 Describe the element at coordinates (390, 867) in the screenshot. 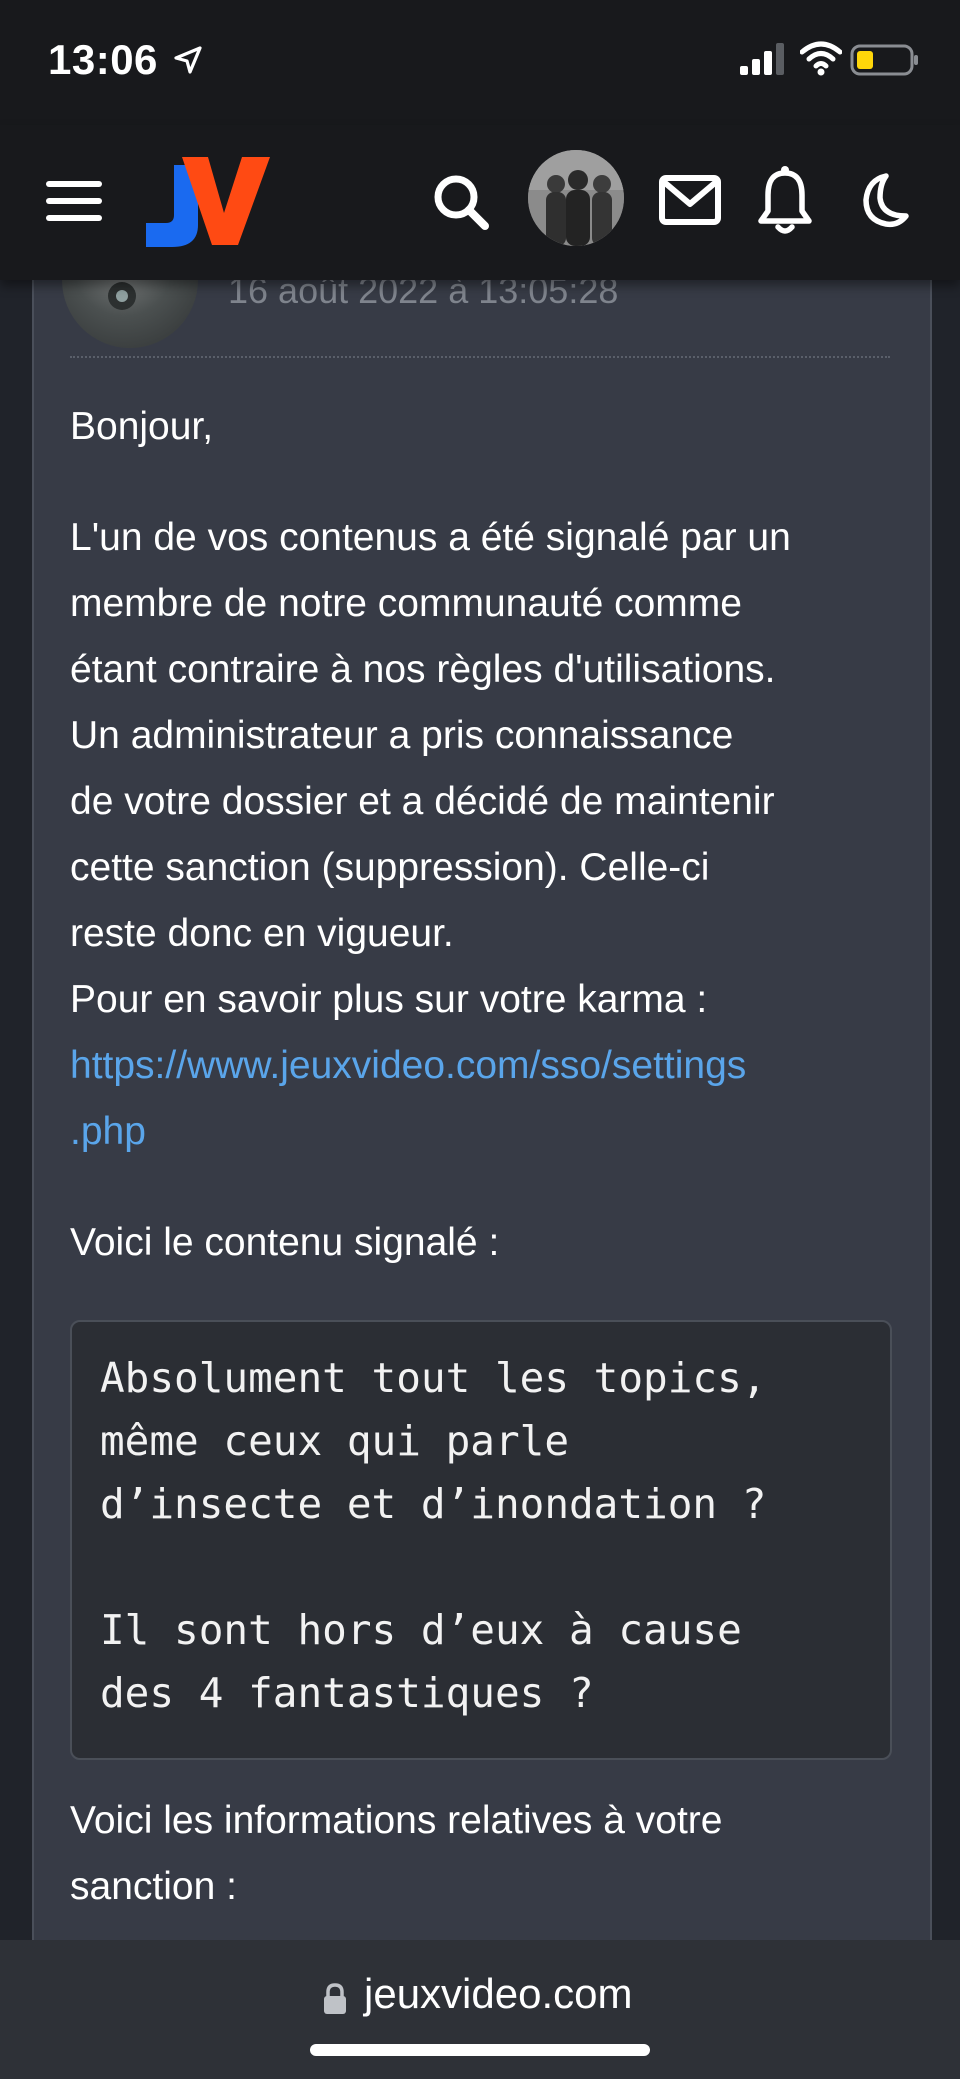

I see `paragraph-line: cette sanction (suppression). Celle-ci` at that location.